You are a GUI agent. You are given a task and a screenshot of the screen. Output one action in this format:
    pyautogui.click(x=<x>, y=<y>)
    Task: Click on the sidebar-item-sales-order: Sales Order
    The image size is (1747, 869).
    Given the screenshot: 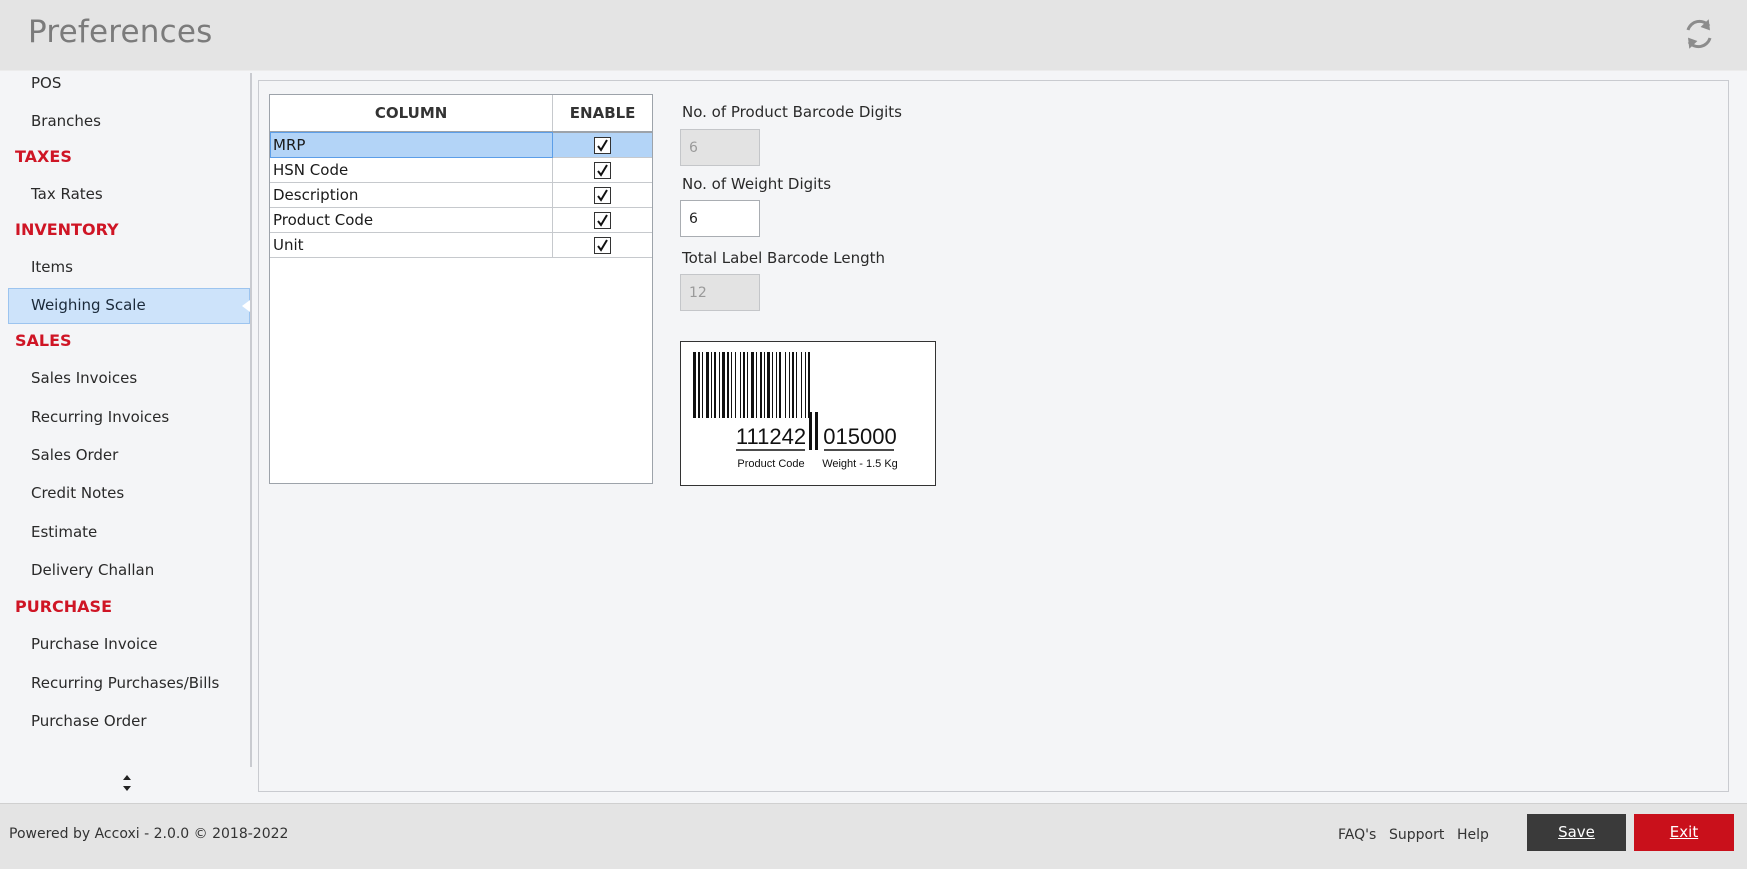 What is the action you would take?
    pyautogui.click(x=74, y=455)
    